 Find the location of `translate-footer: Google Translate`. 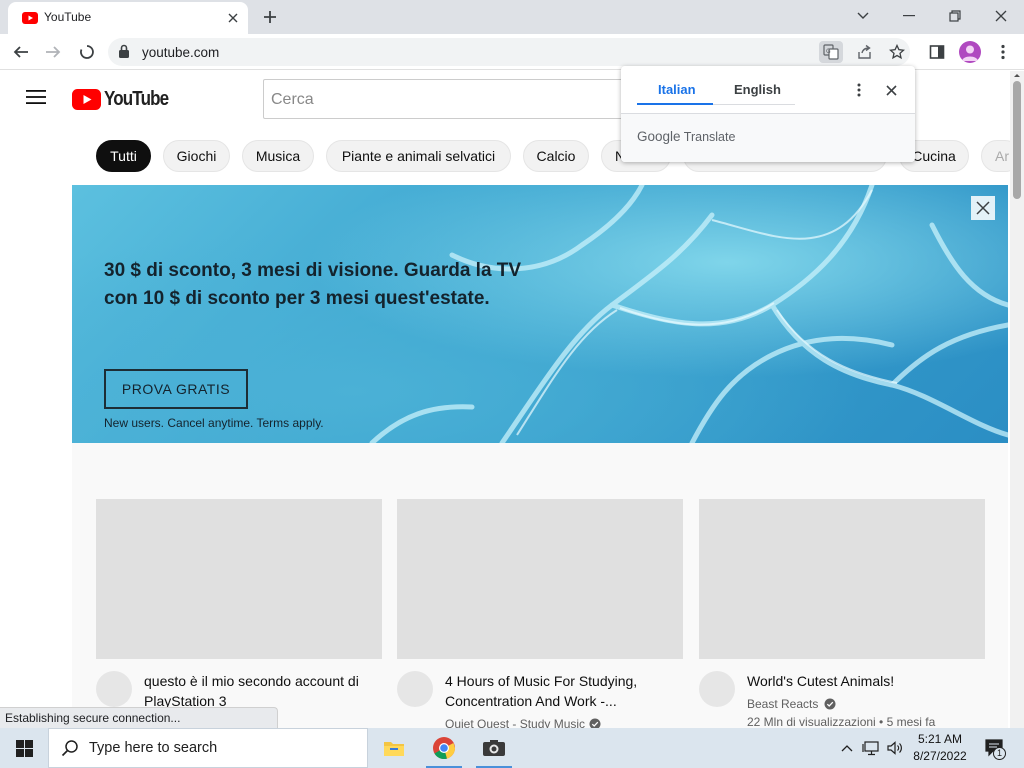

translate-footer: Google Translate is located at coordinates (768, 138).